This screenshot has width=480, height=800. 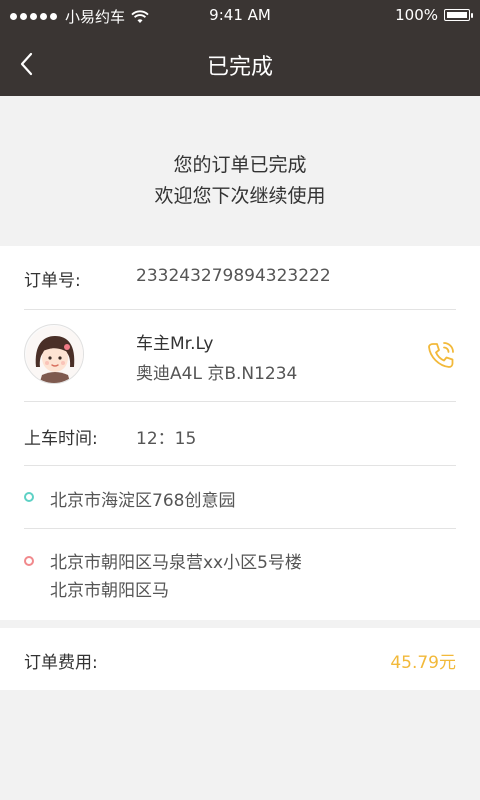 I want to click on top-header: 小易约车 9:41 AM 100% 已完成, so click(x=240, y=48).